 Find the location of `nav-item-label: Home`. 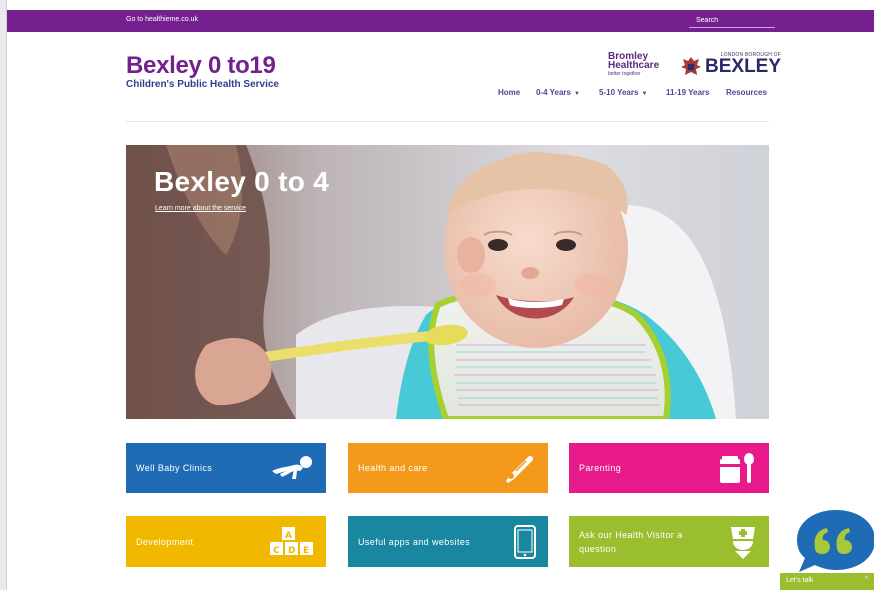

nav-item-label: Home is located at coordinates (509, 92).